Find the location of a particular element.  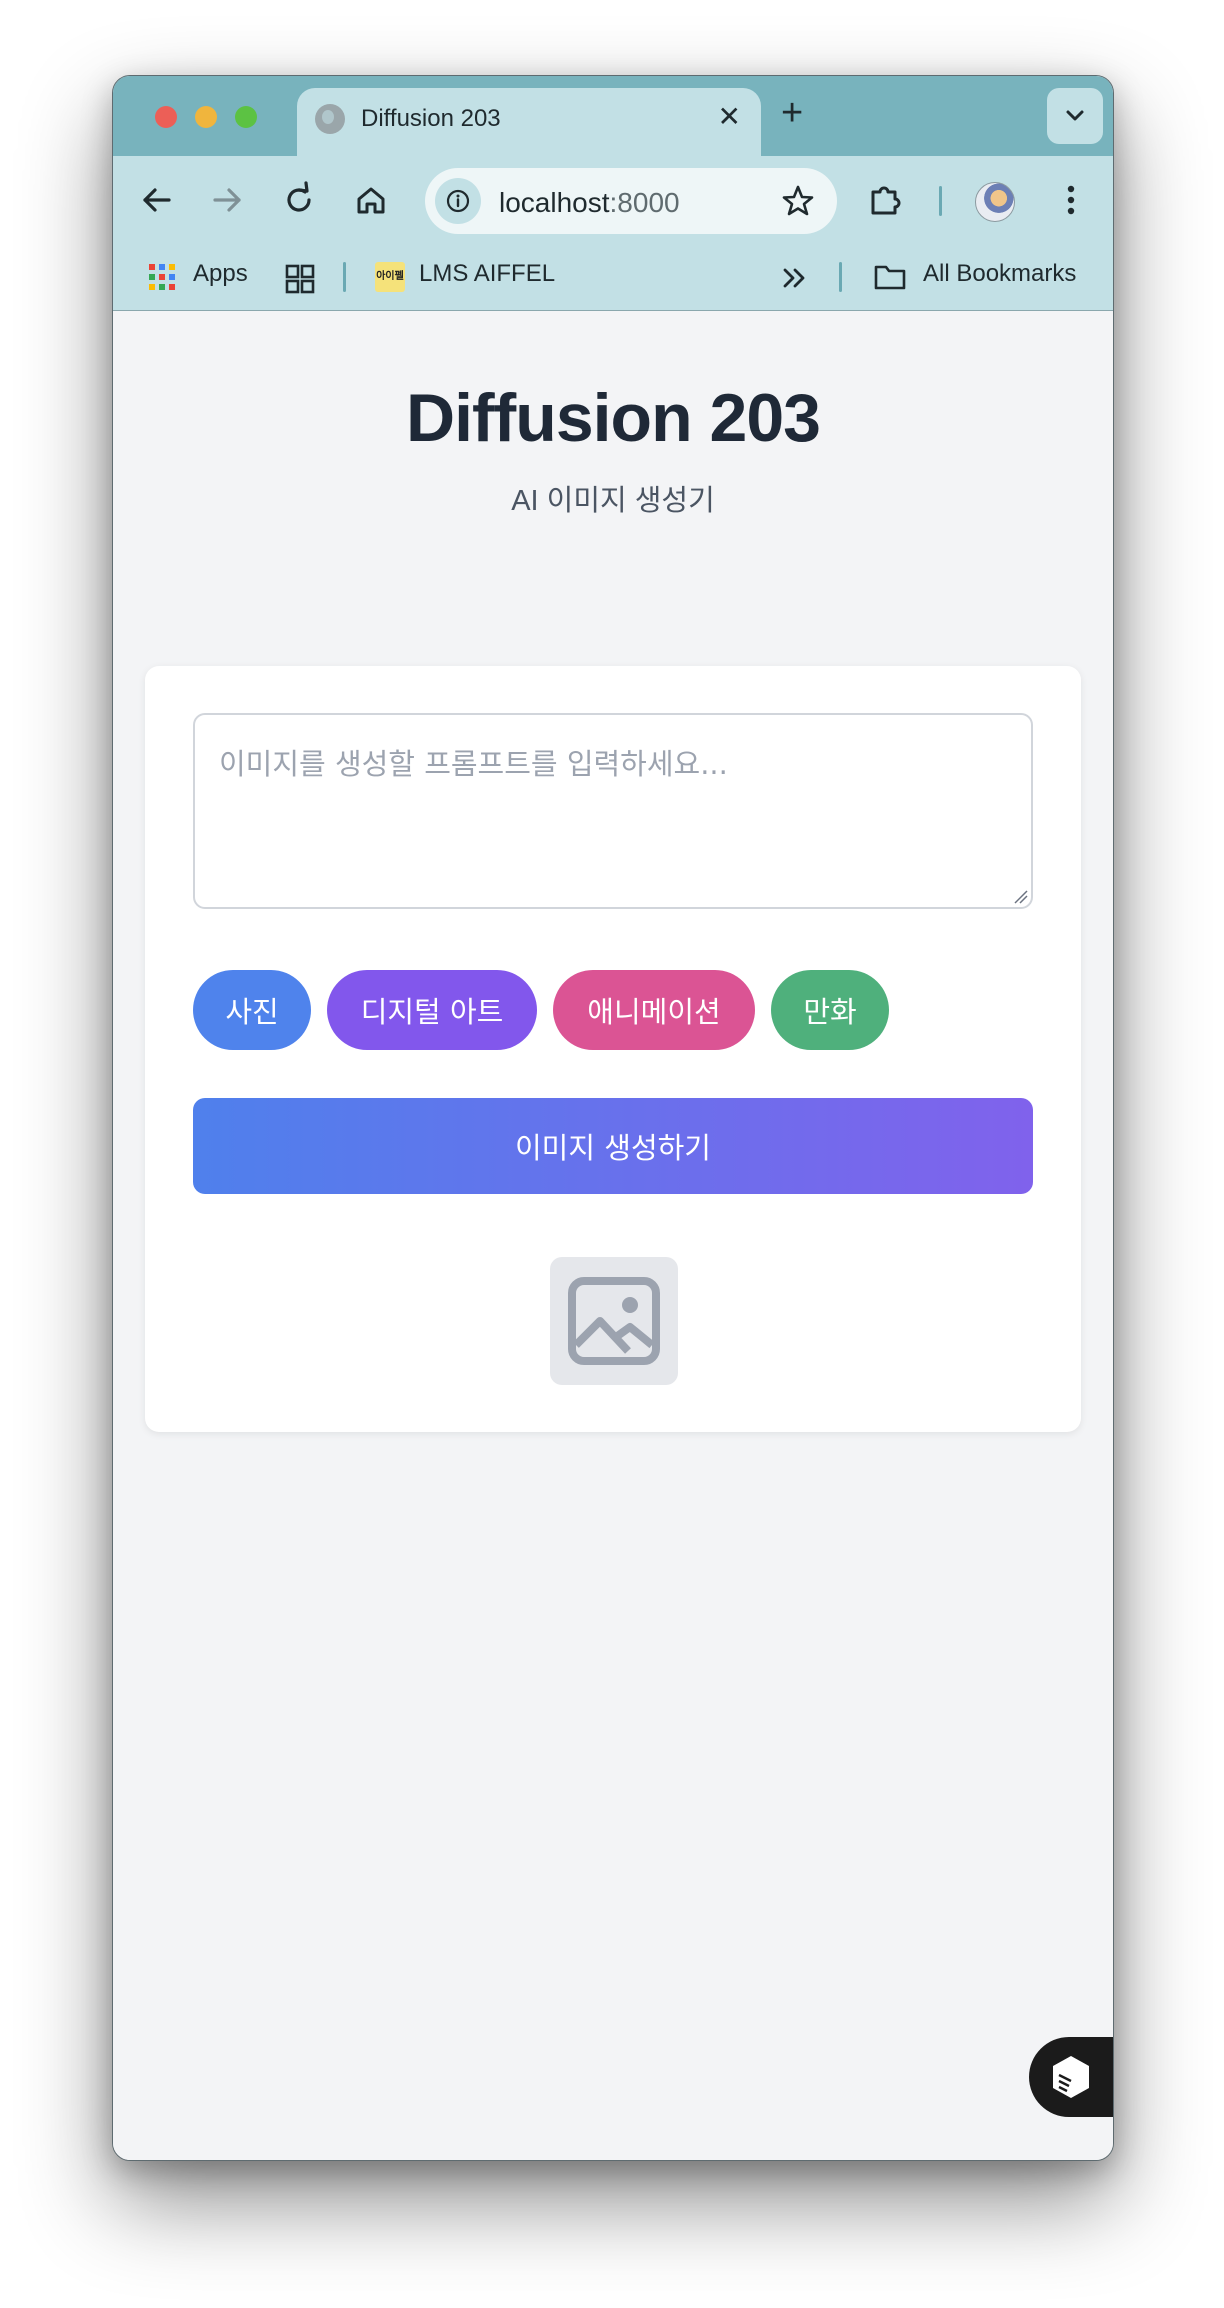

style-button-animation: 애니메이션 is located at coordinates (654, 1010).